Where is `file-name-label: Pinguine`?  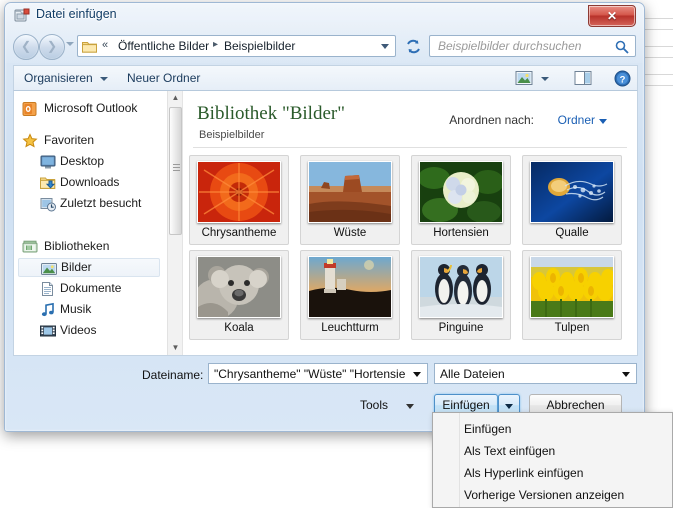
file-name-label: Pinguine is located at coordinates (461, 328).